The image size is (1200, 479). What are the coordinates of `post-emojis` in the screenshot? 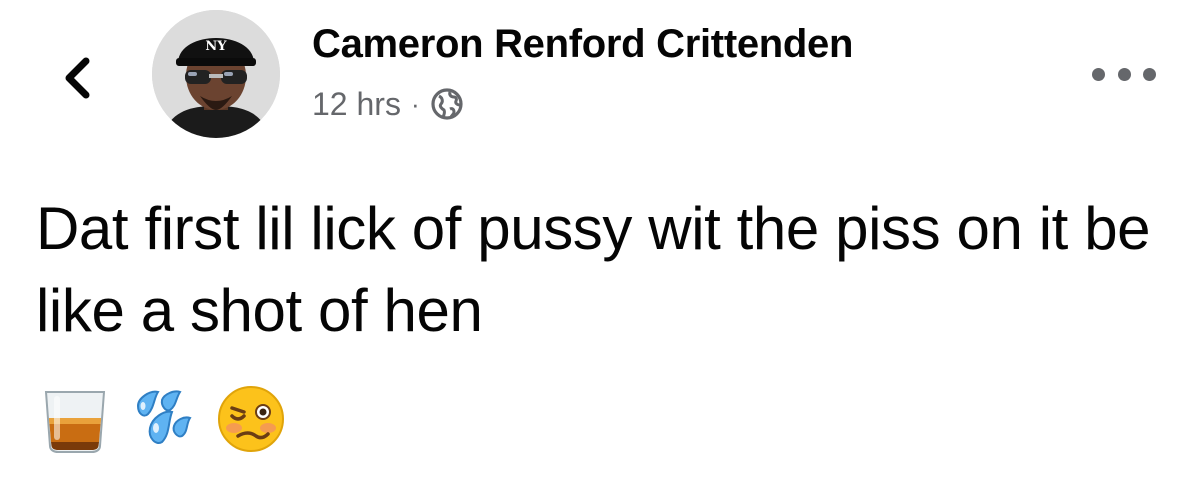 It's located at (163, 419).